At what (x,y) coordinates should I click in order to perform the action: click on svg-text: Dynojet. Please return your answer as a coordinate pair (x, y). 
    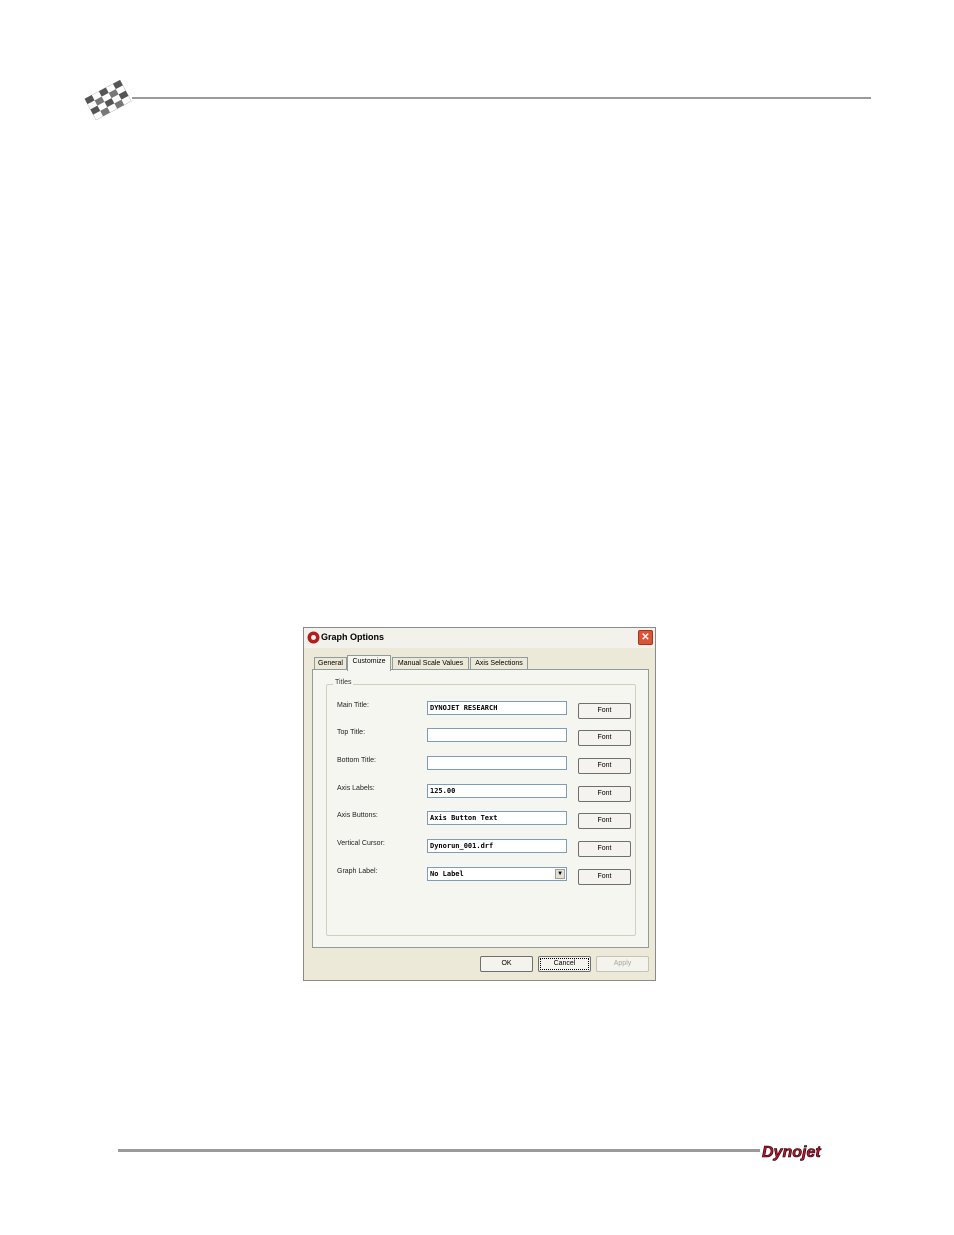
    Looking at the image, I should click on (791, 1152).